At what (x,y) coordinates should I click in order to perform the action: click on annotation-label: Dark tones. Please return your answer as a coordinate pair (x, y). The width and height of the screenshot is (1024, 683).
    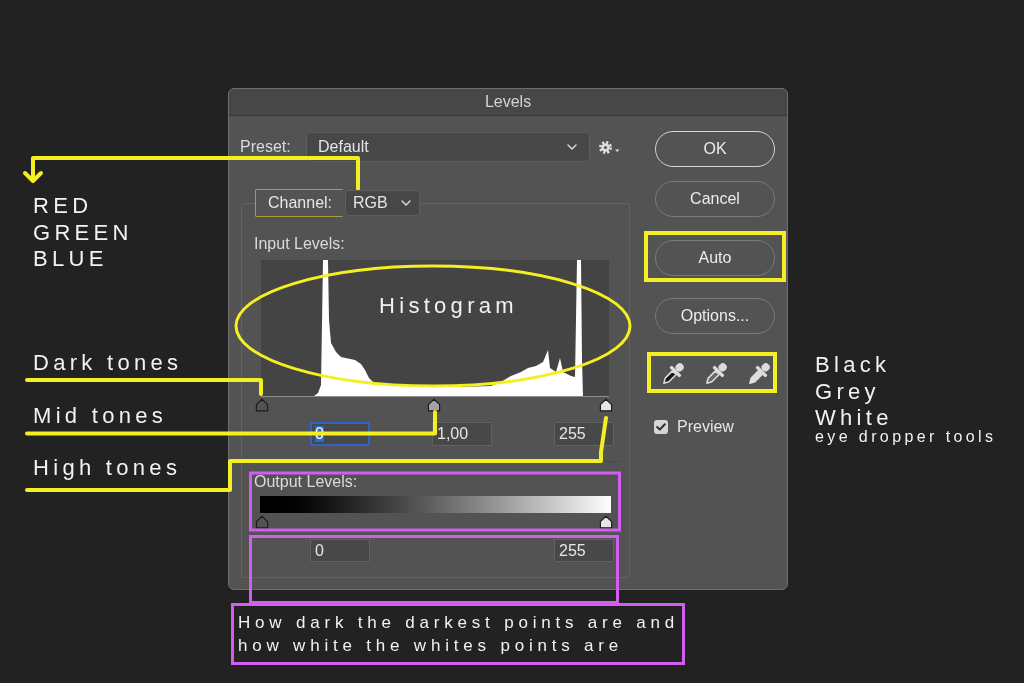
    Looking at the image, I should click on (108, 363).